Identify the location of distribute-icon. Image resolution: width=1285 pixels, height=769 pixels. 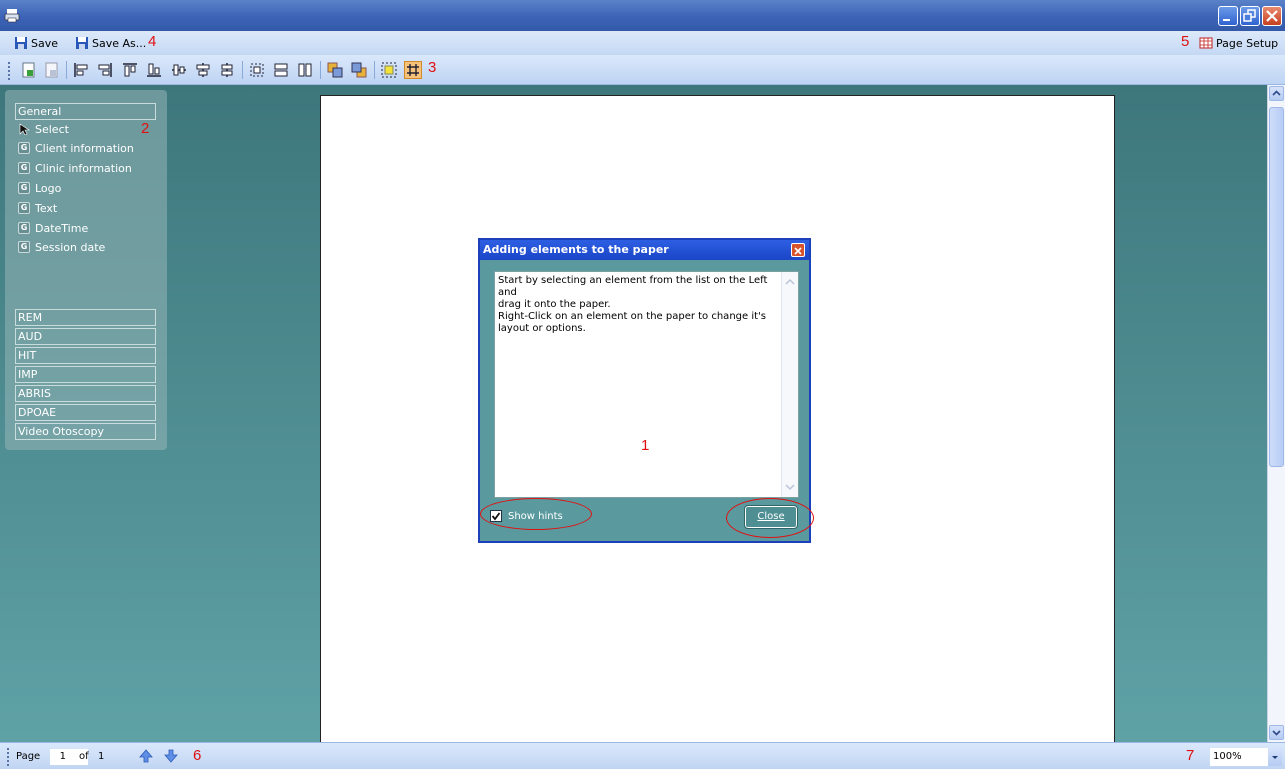
(227, 70).